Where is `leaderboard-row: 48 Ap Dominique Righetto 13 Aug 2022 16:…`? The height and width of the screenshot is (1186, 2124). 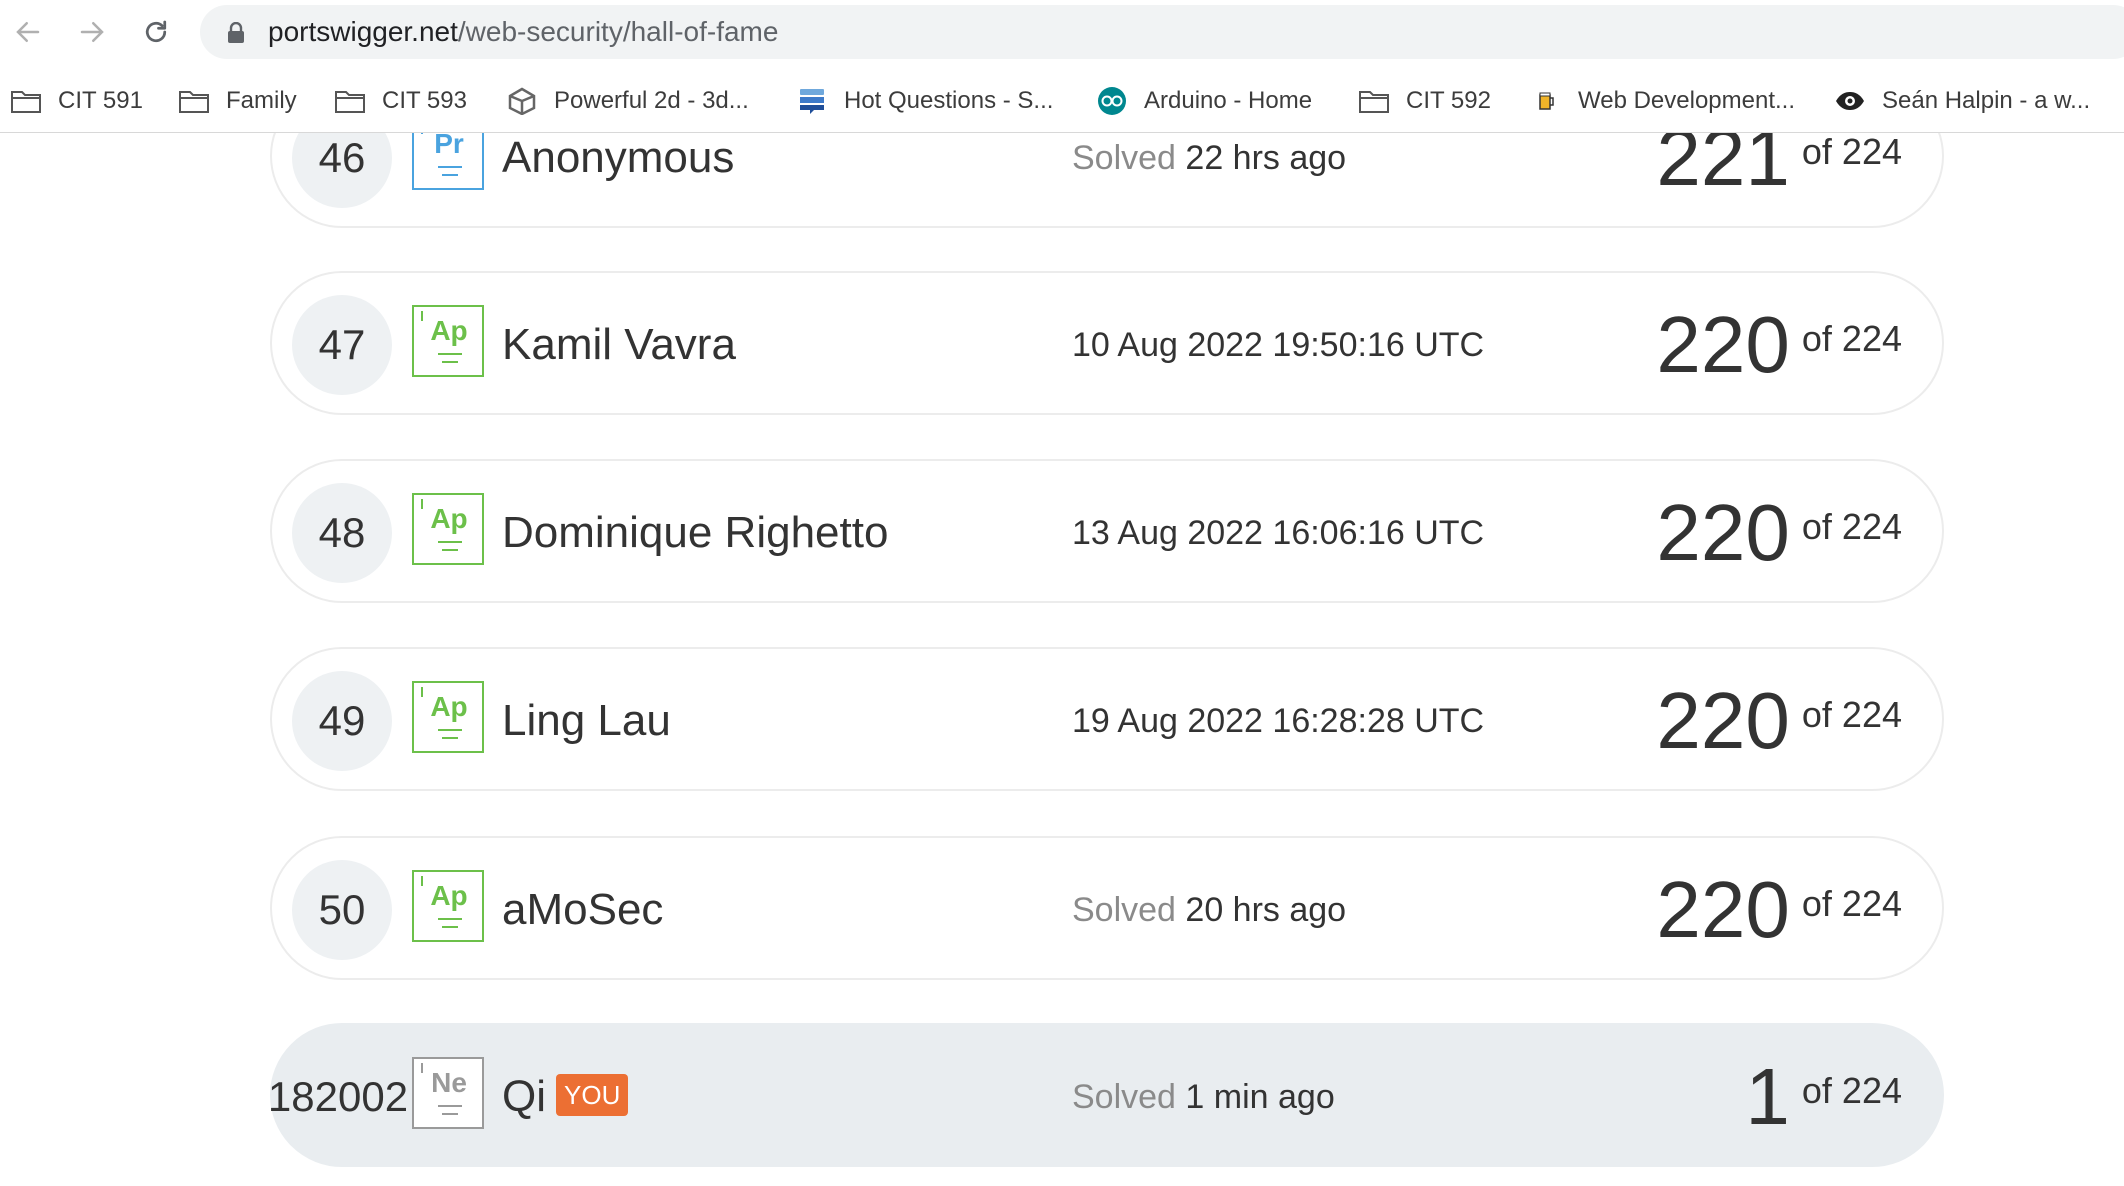 leaderboard-row: 48 Ap Dominique Righetto 13 Aug 2022 16:… is located at coordinates (1107, 531).